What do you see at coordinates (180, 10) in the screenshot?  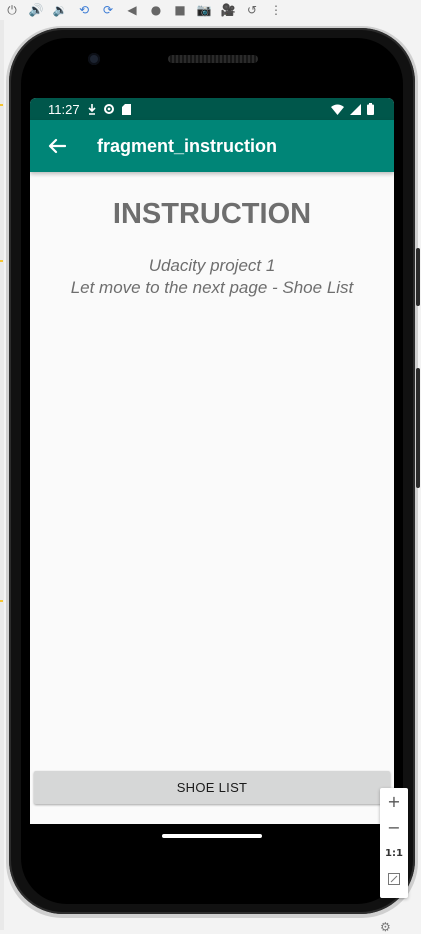 I see `overview-icon: ■` at bounding box center [180, 10].